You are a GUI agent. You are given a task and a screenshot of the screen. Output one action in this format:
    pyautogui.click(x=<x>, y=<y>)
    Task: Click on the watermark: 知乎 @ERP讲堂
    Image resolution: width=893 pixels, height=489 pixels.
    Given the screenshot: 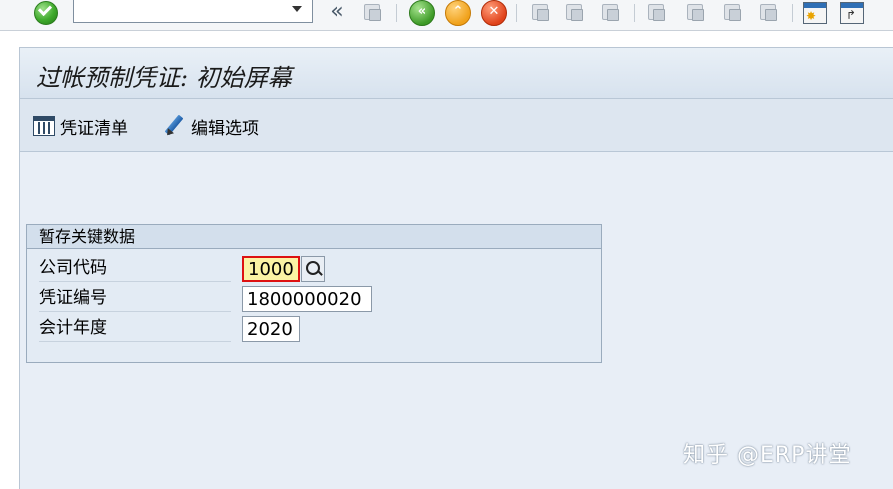 What is the action you would take?
    pyautogui.click(x=767, y=455)
    